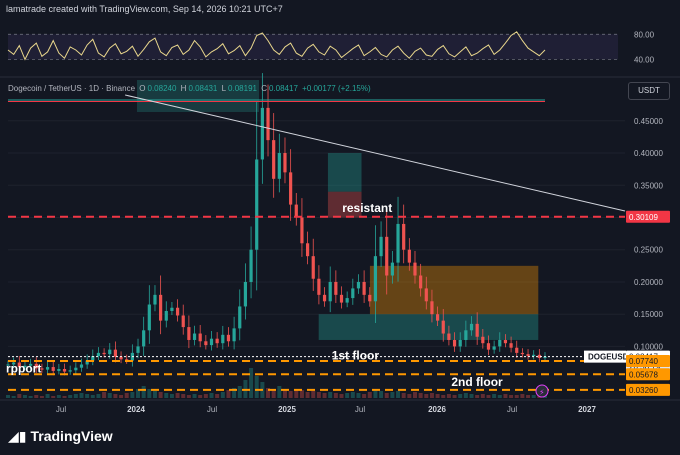 The width and height of the screenshot is (680, 455). Describe the element at coordinates (648, 346) in the screenshot. I see `price-tick: 0.10000` at that location.